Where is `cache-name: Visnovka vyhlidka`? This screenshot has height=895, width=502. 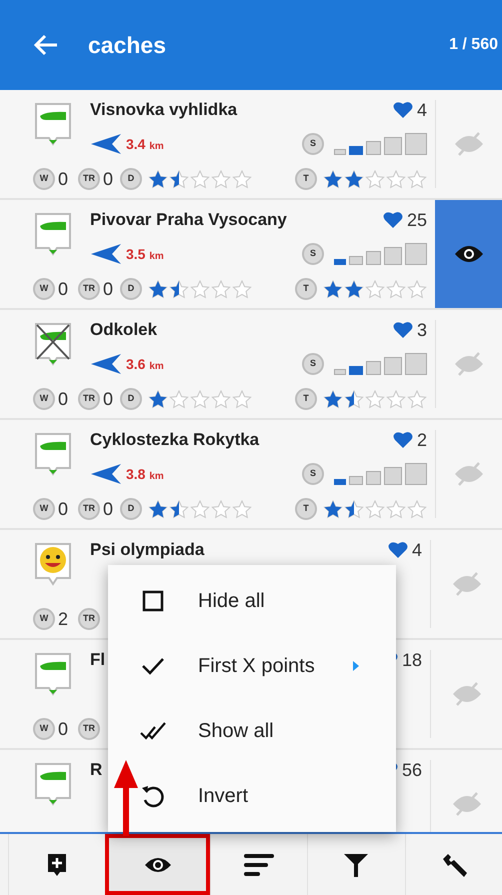
cache-name: Visnovka vyhlidka is located at coordinates (164, 110).